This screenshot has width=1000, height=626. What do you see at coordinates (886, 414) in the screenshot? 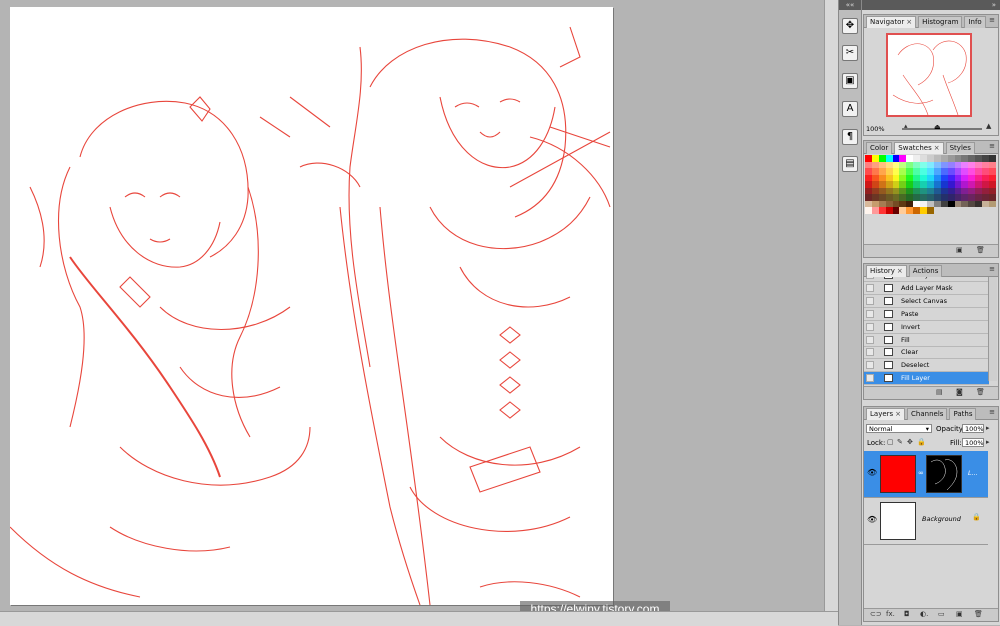
I see `tab-layers: Layers ×` at bounding box center [886, 414].